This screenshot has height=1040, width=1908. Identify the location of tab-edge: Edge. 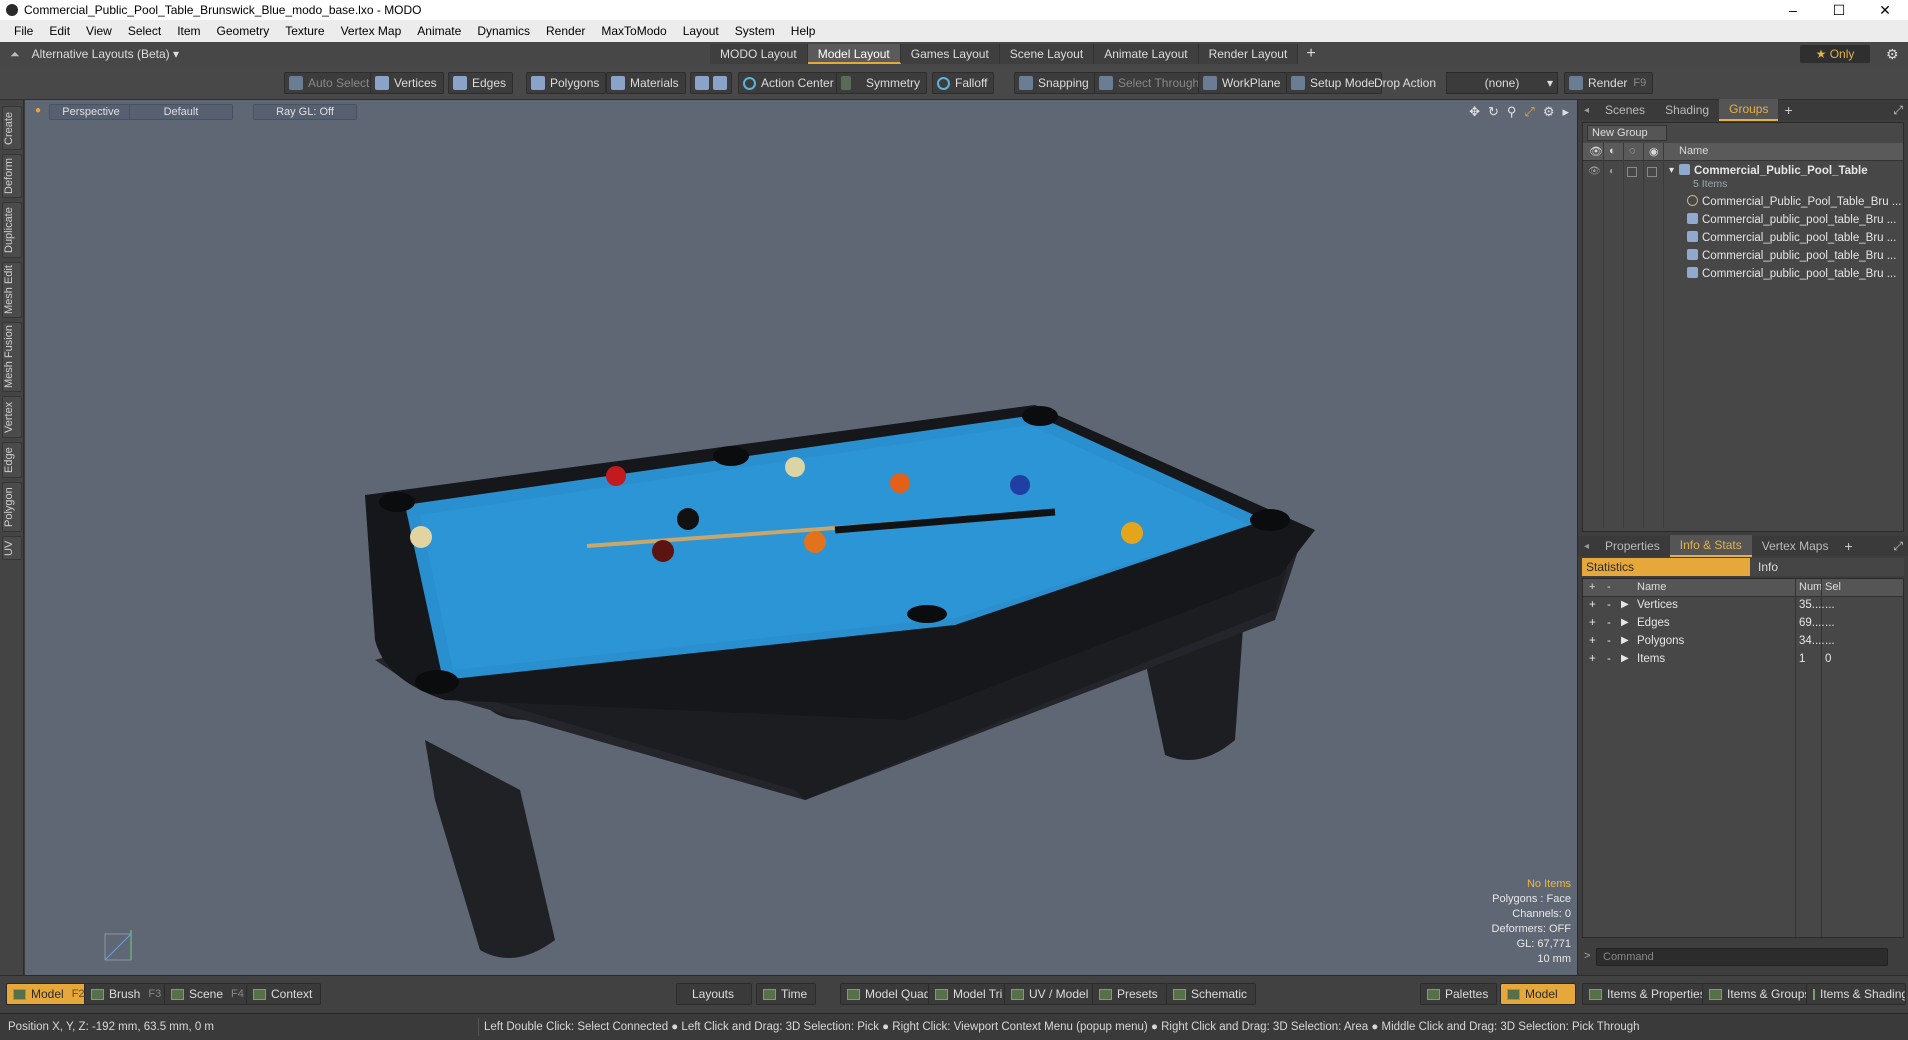
(12, 460).